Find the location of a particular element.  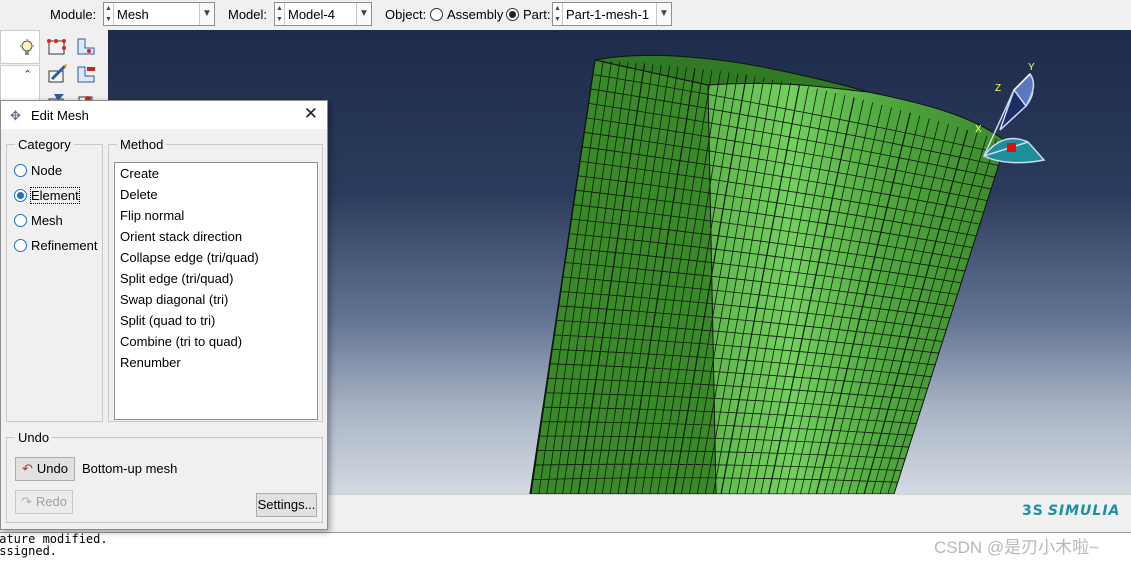

part-label: Part: is located at coordinates (536, 14).